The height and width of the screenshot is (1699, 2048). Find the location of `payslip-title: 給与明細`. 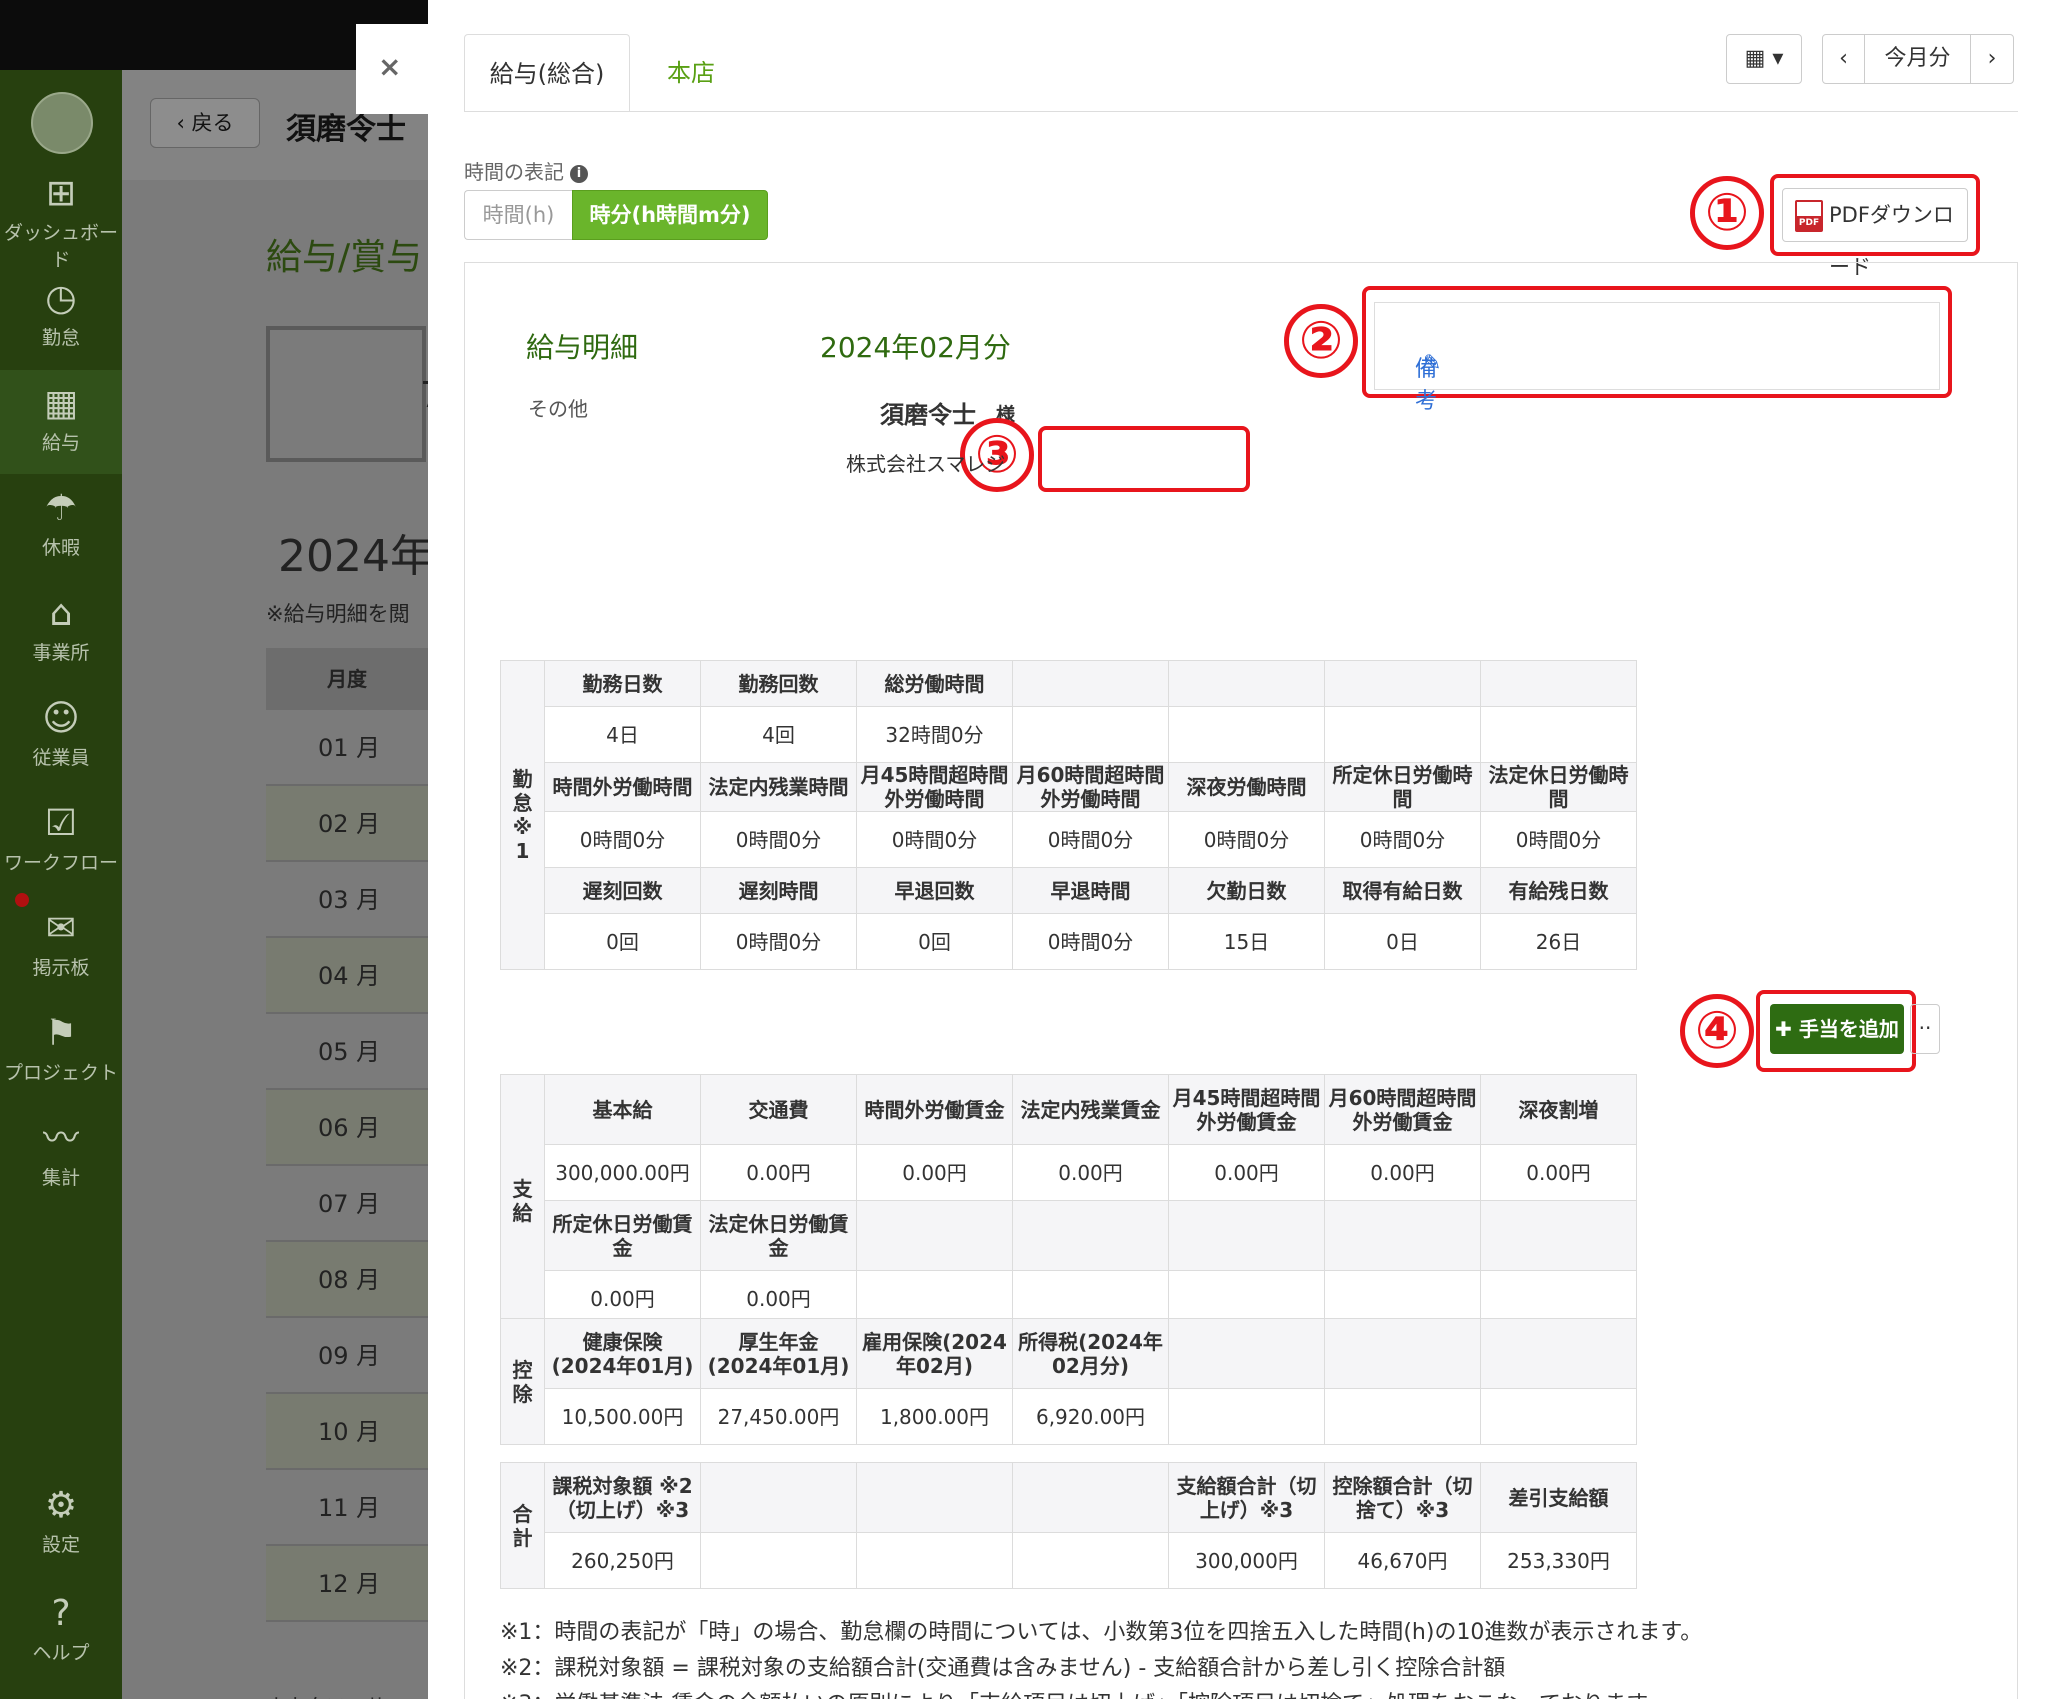

payslip-title: 給与明細 is located at coordinates (582, 347).